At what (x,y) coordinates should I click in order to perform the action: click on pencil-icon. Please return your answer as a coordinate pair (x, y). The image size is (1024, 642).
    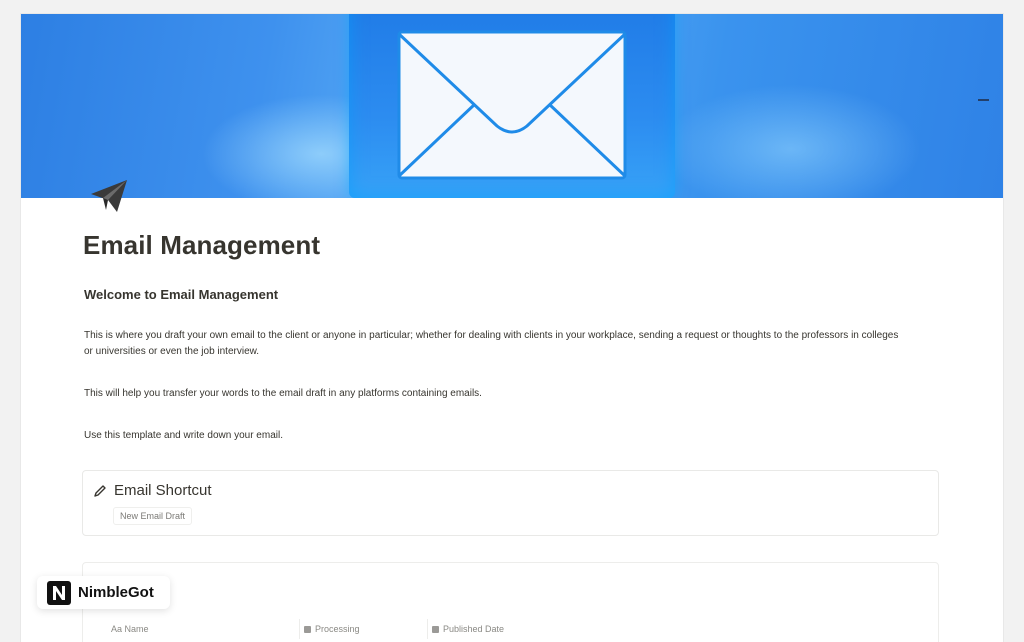
    Looking at the image, I should click on (100, 491).